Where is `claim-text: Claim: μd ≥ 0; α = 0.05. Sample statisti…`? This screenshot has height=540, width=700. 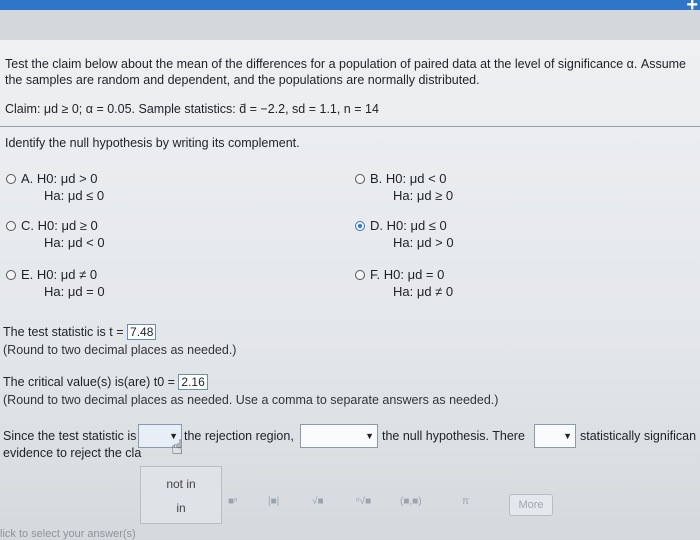 claim-text: Claim: μd ≥ 0; α = 0.05. Sample statisti… is located at coordinates (192, 109).